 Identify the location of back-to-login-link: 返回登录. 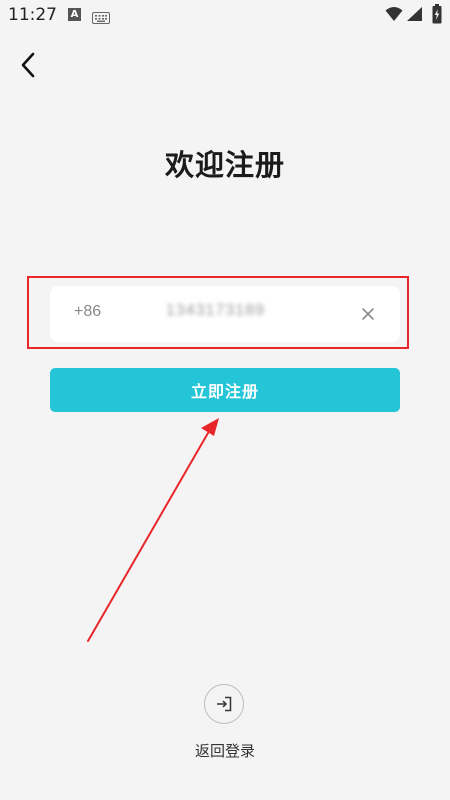
(225, 750).